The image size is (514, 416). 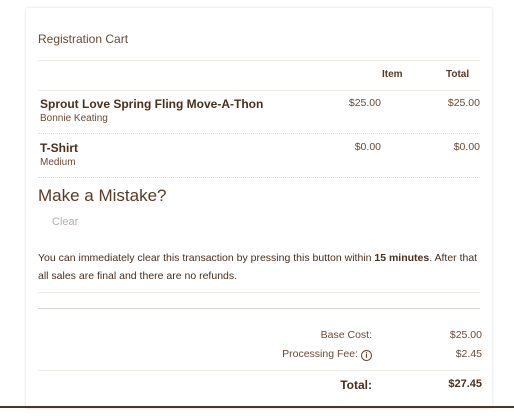 What do you see at coordinates (458, 74) in the screenshot?
I see `column-header-total: Total` at bounding box center [458, 74].